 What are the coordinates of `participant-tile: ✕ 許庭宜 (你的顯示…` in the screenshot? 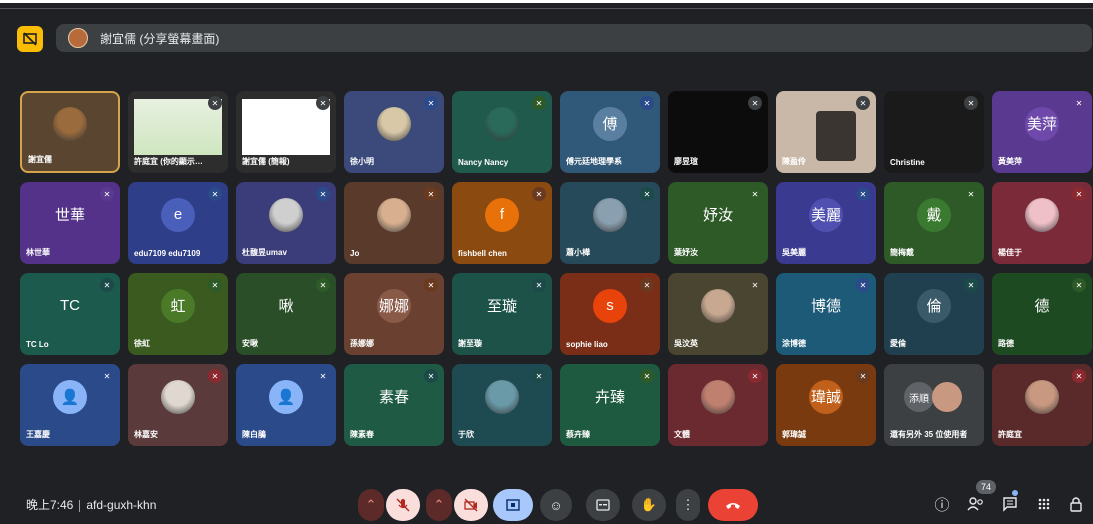 It's located at (178, 132).